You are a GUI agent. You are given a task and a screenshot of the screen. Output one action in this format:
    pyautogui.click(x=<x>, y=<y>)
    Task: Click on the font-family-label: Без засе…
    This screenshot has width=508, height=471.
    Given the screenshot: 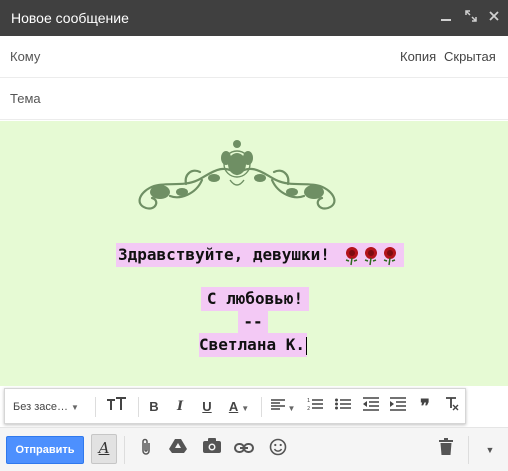 What is the action you would take?
    pyautogui.click(x=40, y=407)
    